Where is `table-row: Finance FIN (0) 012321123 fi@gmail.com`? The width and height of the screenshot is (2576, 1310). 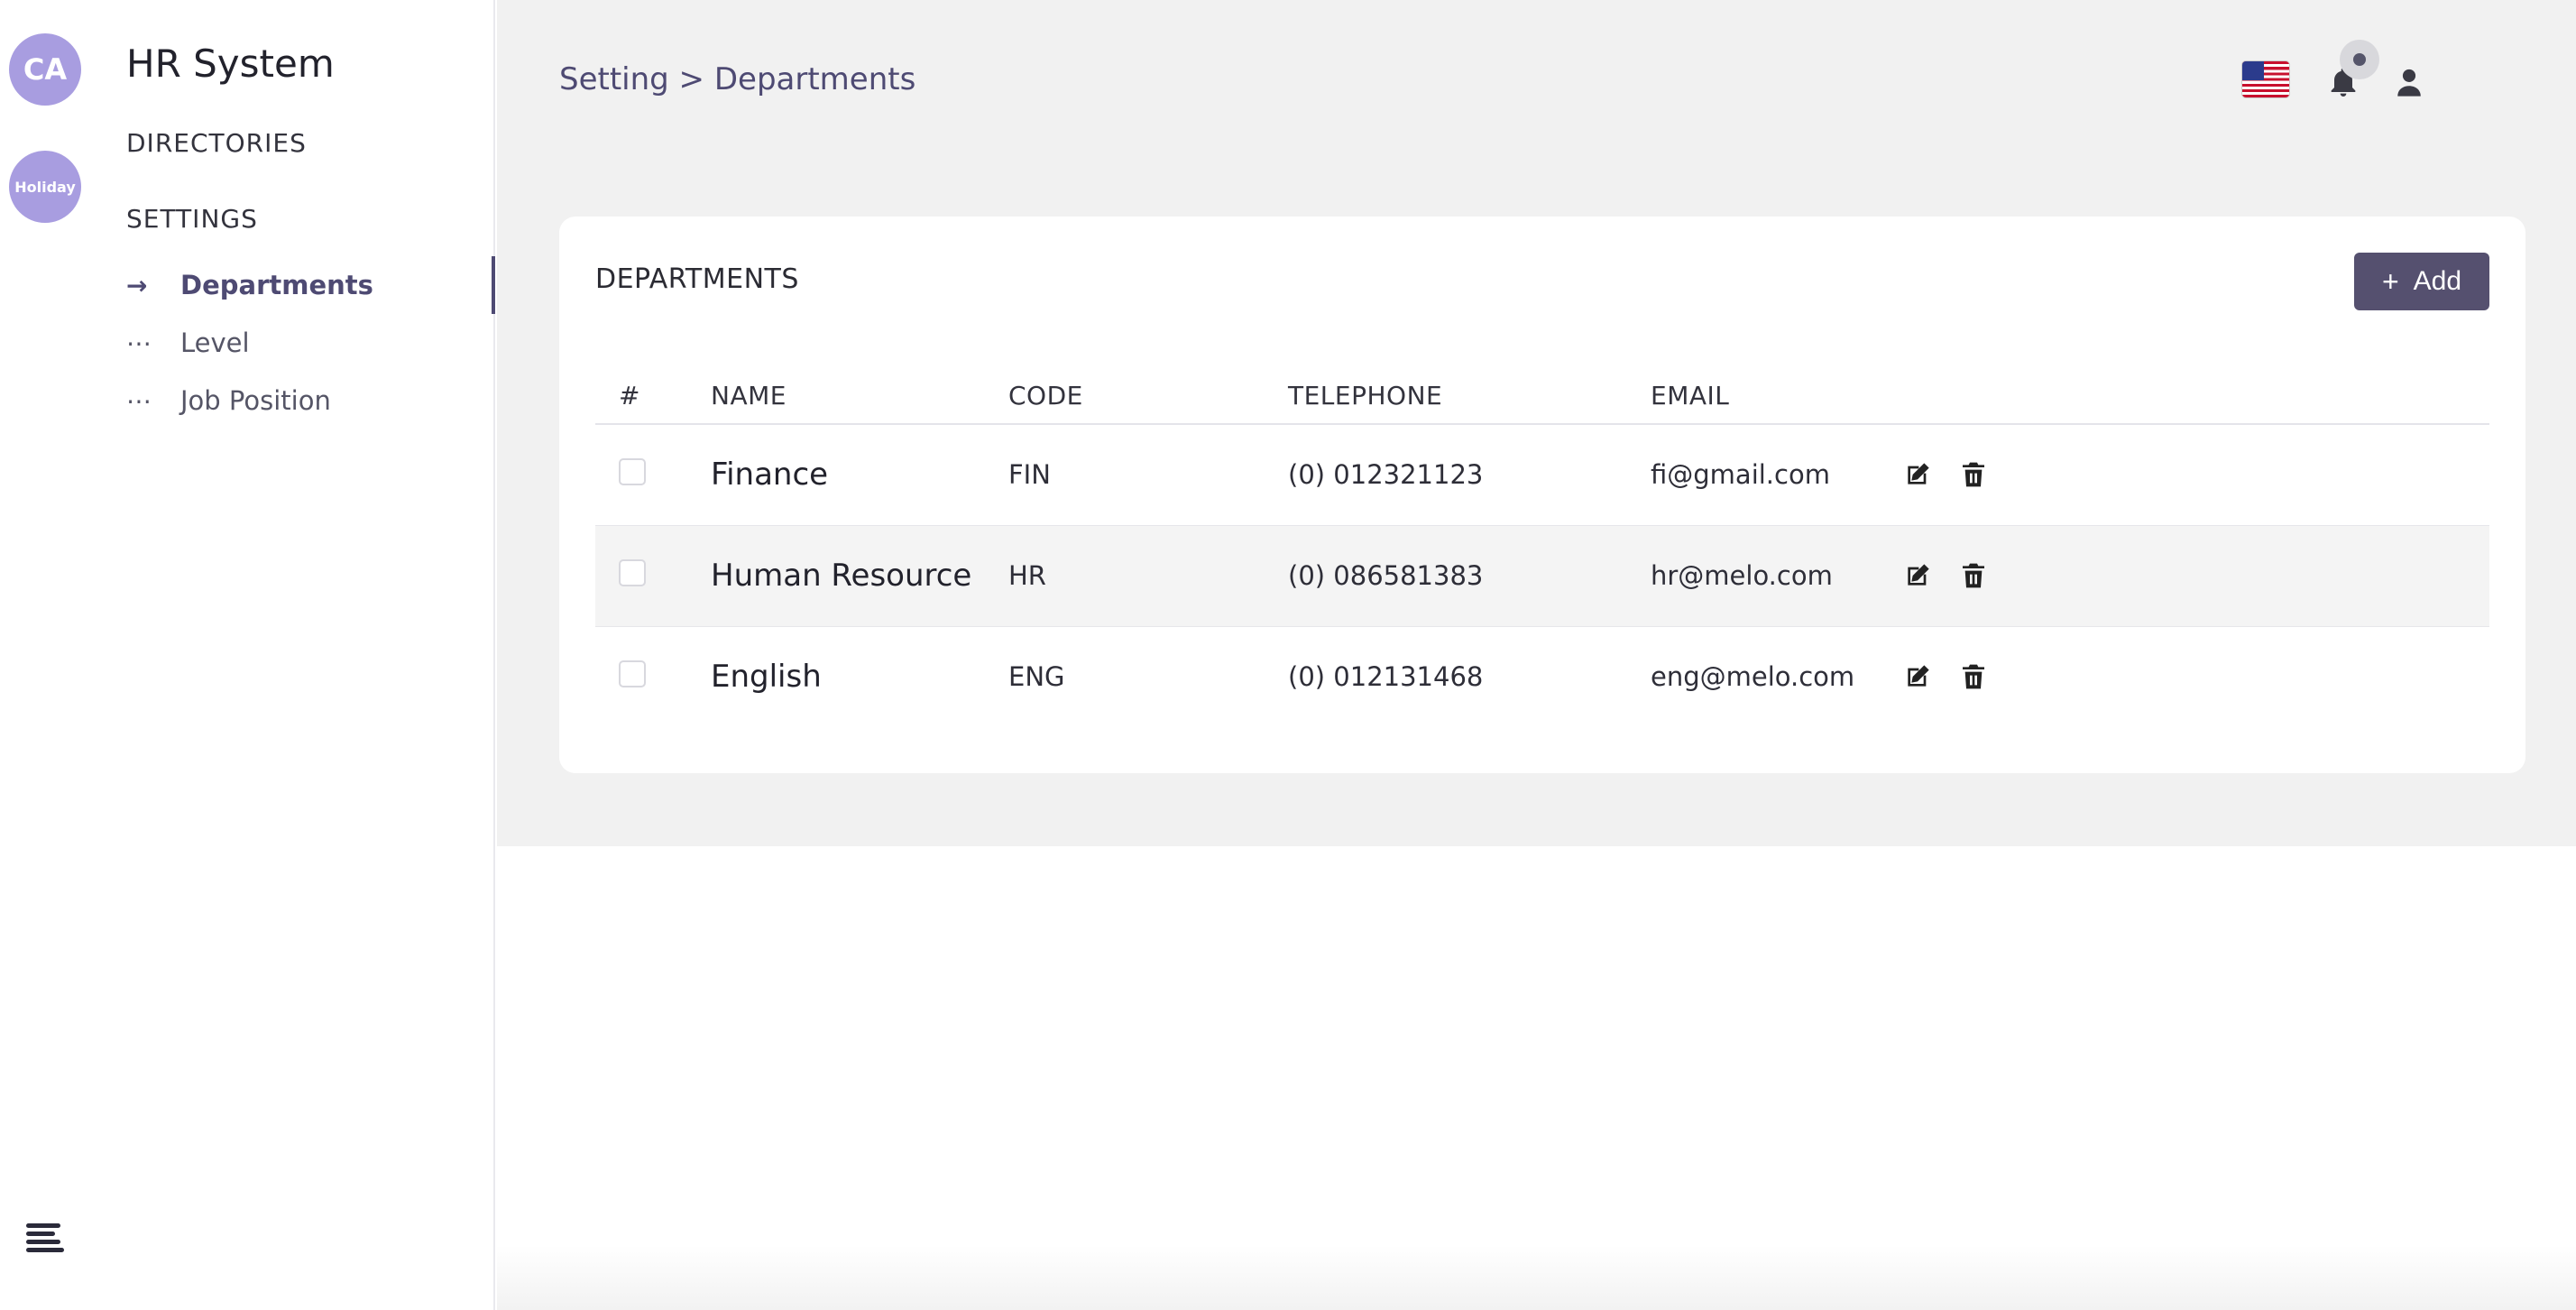 table-row: Finance FIN (0) 012321123 fi@gmail.com is located at coordinates (1542, 475).